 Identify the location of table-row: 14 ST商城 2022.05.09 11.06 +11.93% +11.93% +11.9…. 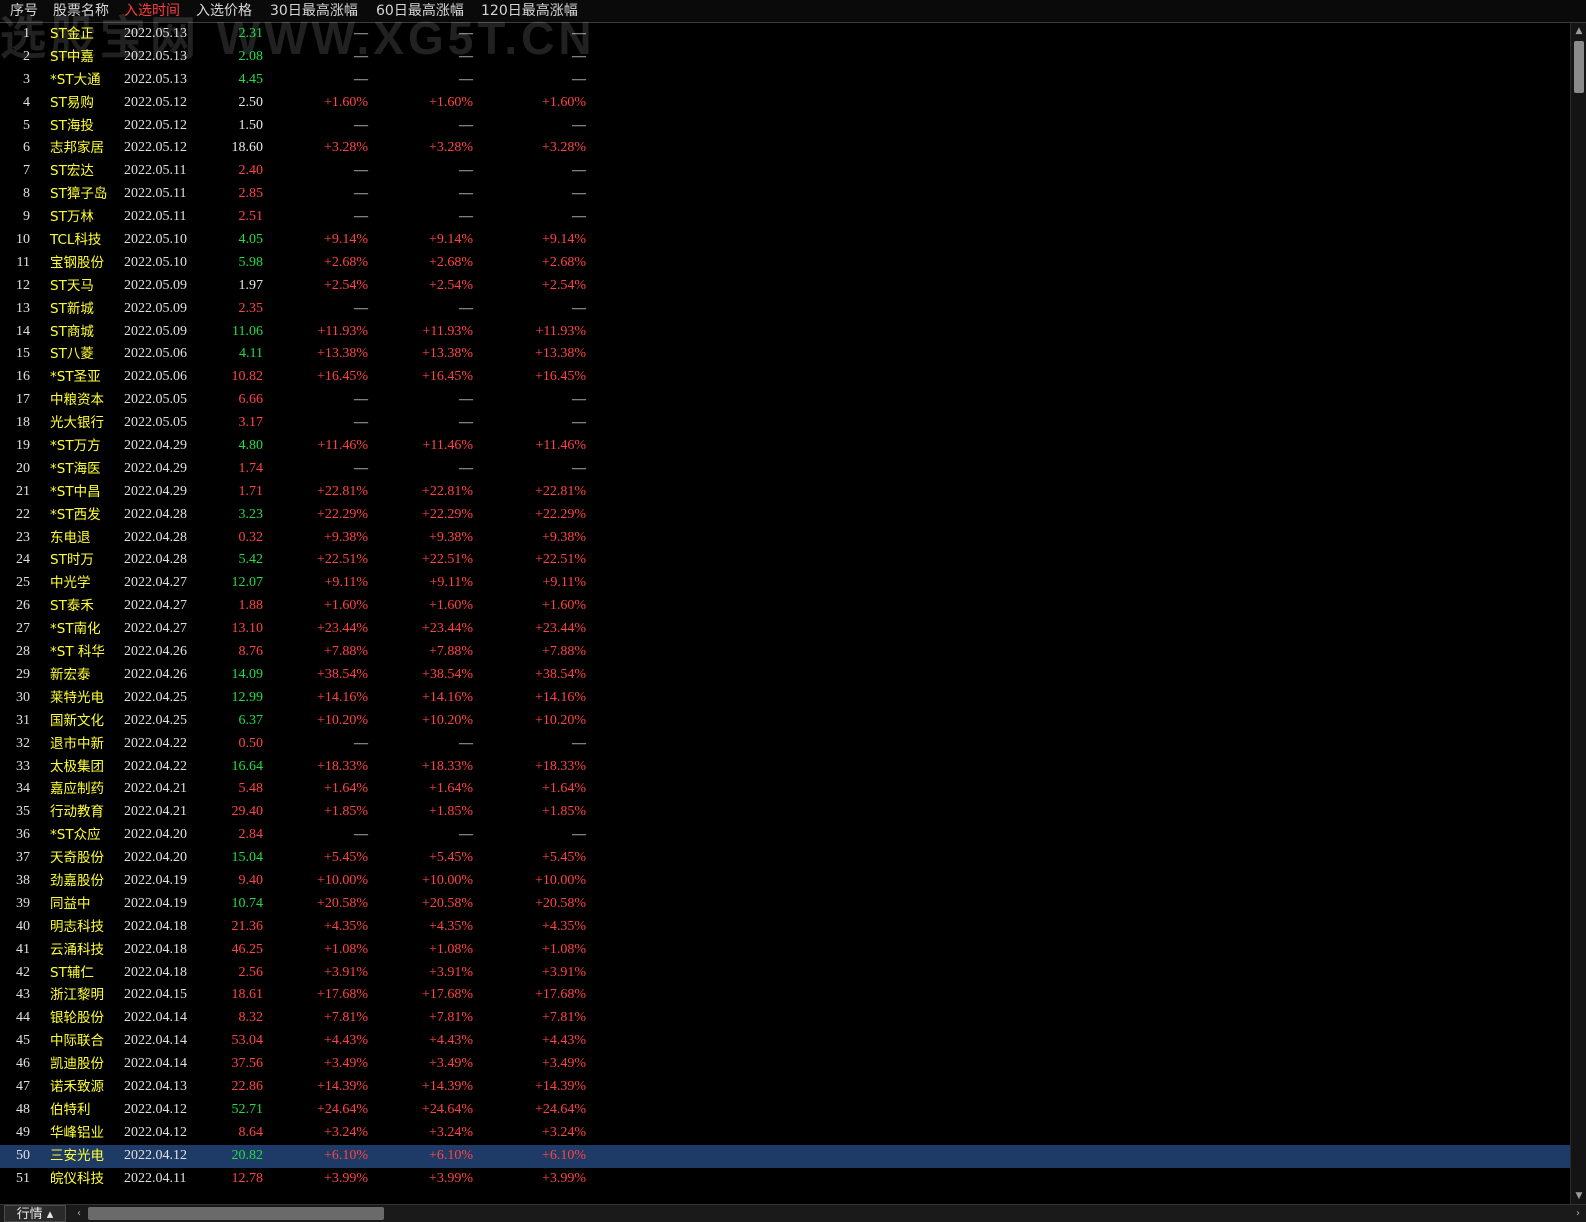
(785, 332).